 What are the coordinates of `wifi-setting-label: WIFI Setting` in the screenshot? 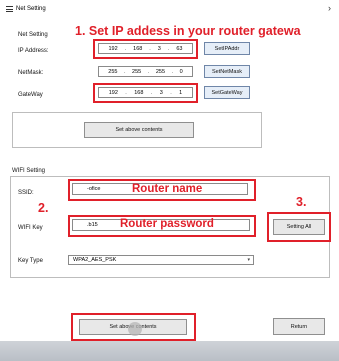 It's located at (29, 171).